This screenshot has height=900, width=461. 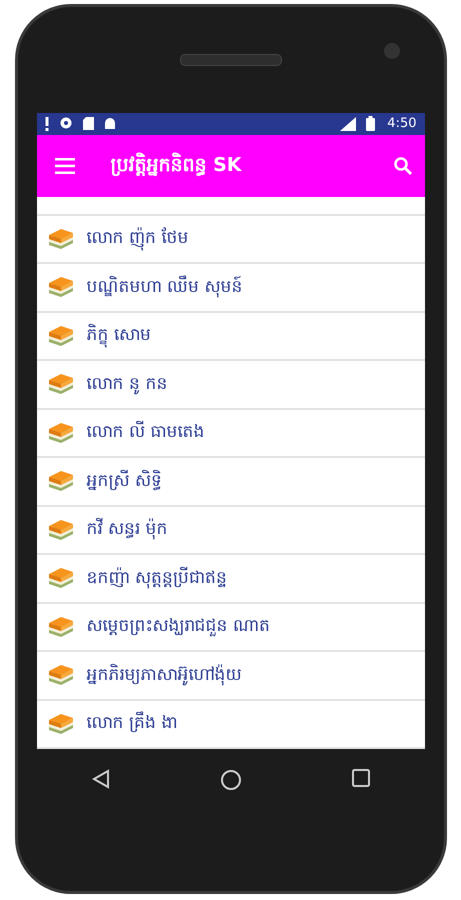 I want to click on author-list-item: លោក គ្រឹង ងា, so click(x=230, y=724).